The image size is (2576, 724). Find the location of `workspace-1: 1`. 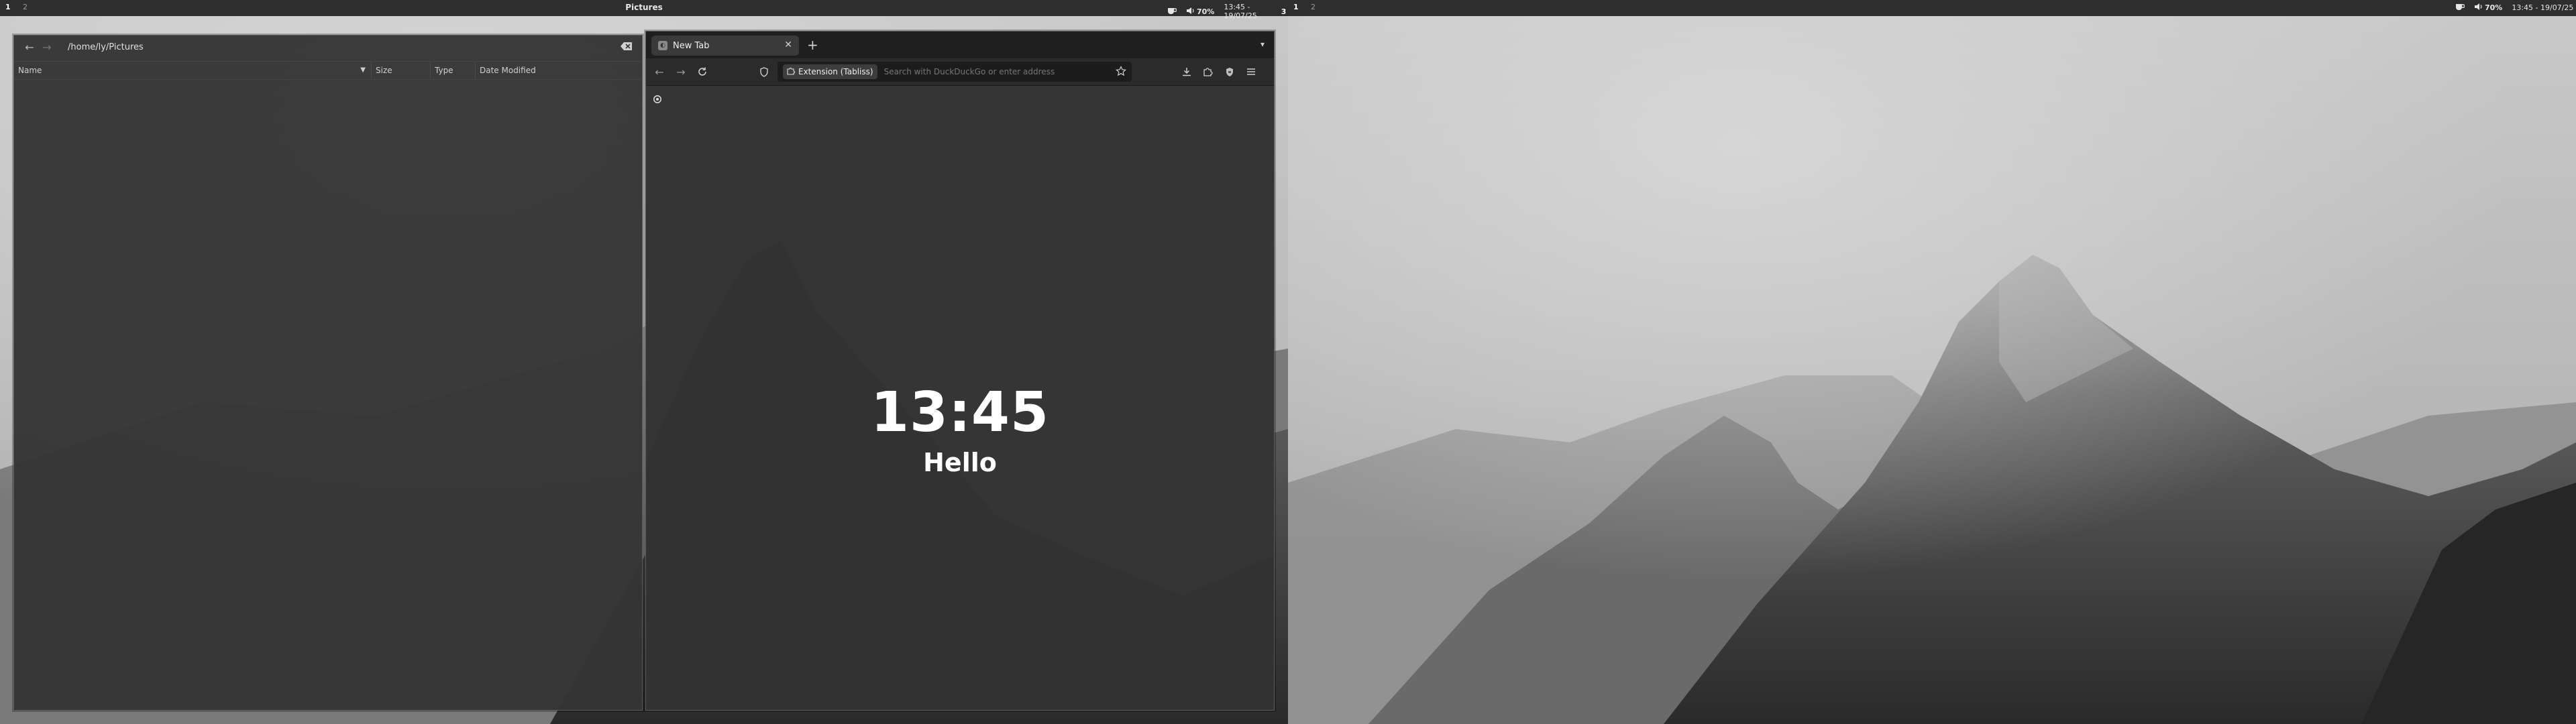

workspace-1: 1 is located at coordinates (1296, 7).